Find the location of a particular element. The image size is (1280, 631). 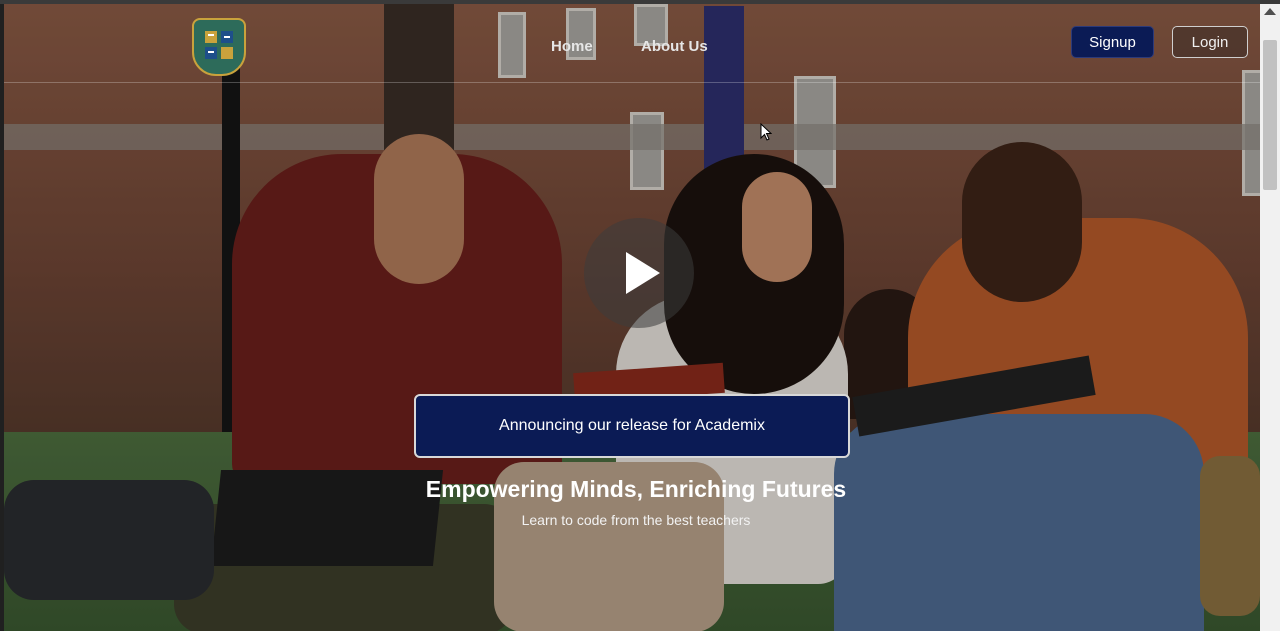

nav-home-link: Home is located at coordinates (572, 46).